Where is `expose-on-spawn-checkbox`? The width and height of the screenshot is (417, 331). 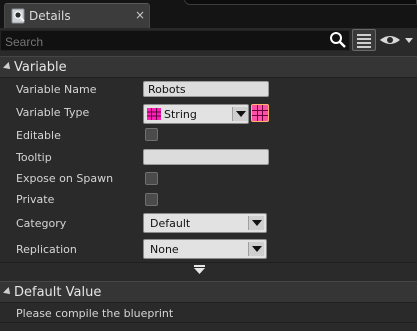 expose-on-spawn-checkbox is located at coordinates (151, 178).